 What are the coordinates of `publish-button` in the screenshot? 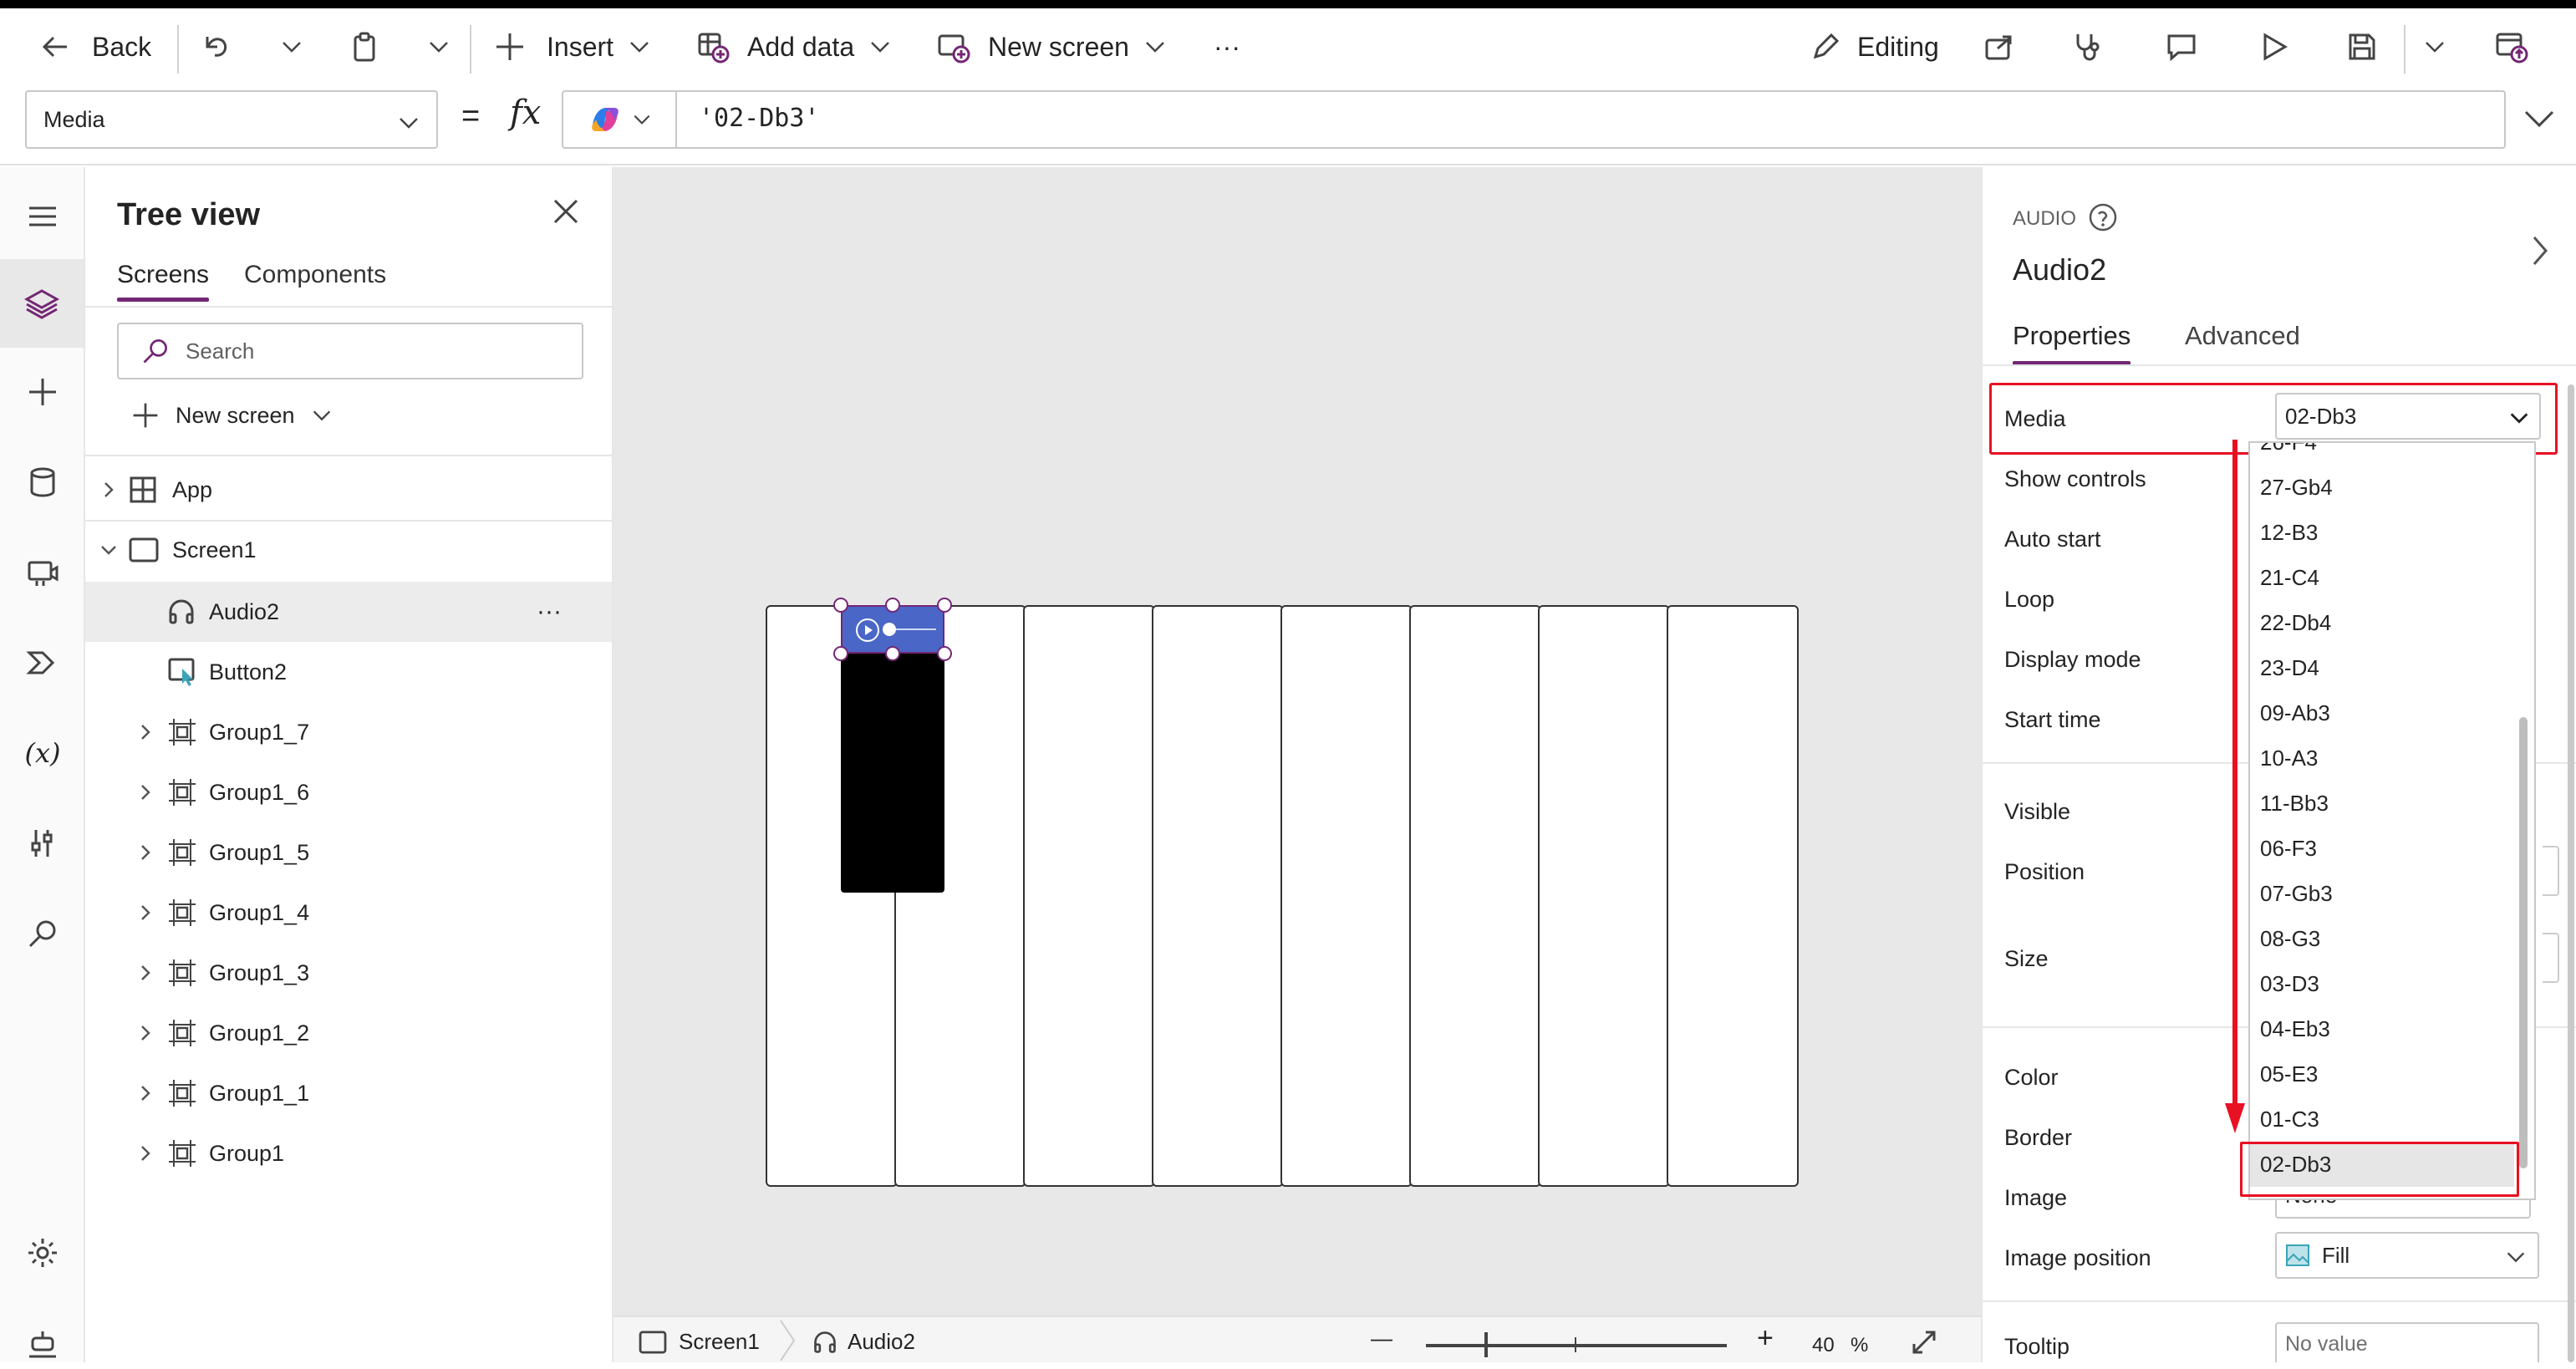 It's located at (2511, 46).